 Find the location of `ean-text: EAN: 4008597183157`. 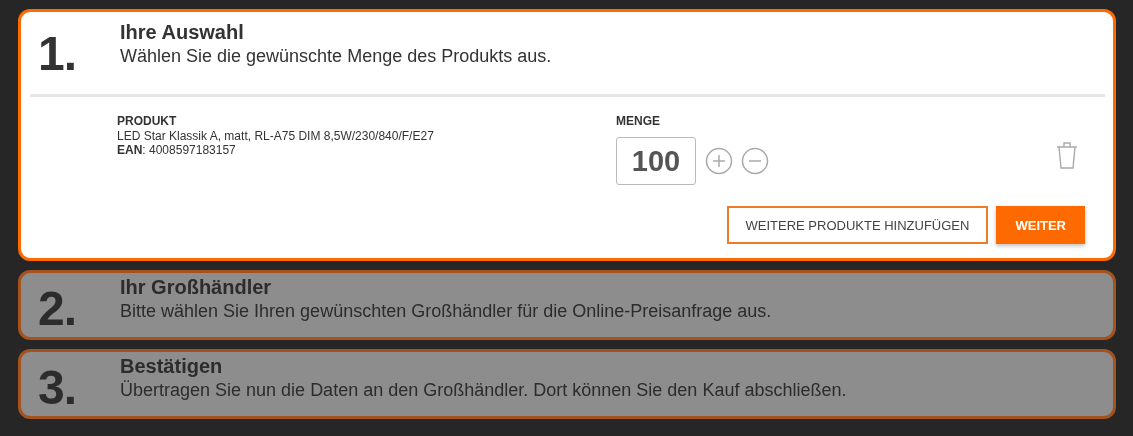

ean-text: EAN: 4008597183157 is located at coordinates (177, 150).